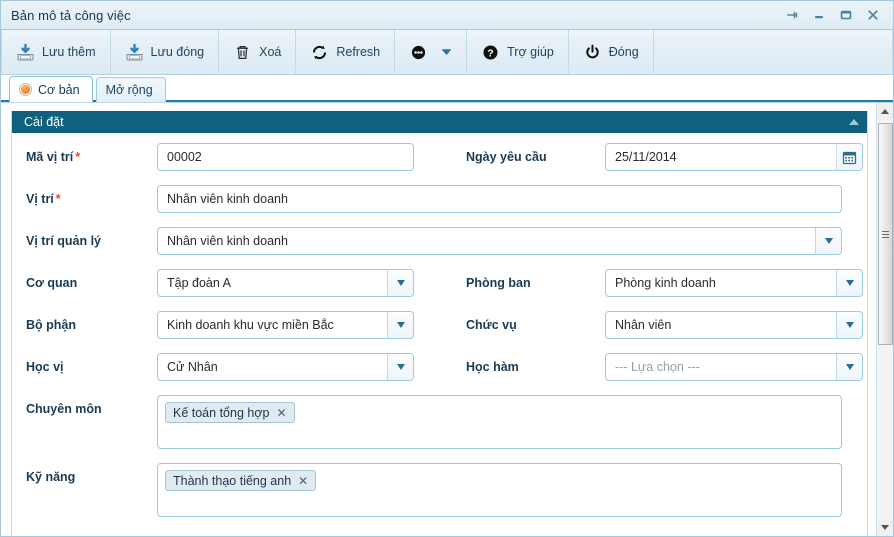  I want to click on vertical-scrollbar, so click(884, 319).